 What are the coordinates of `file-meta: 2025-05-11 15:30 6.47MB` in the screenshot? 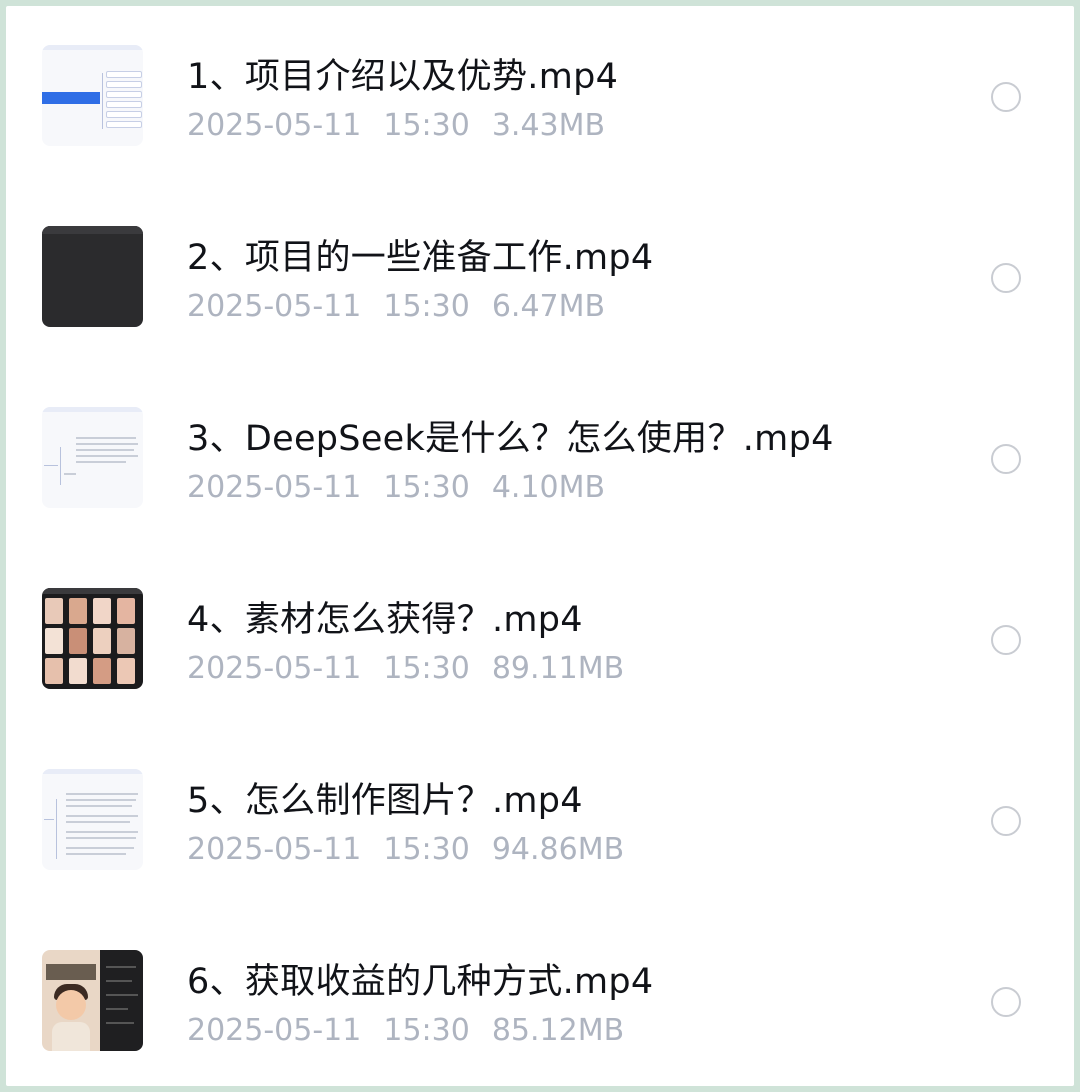 It's located at (407, 306).